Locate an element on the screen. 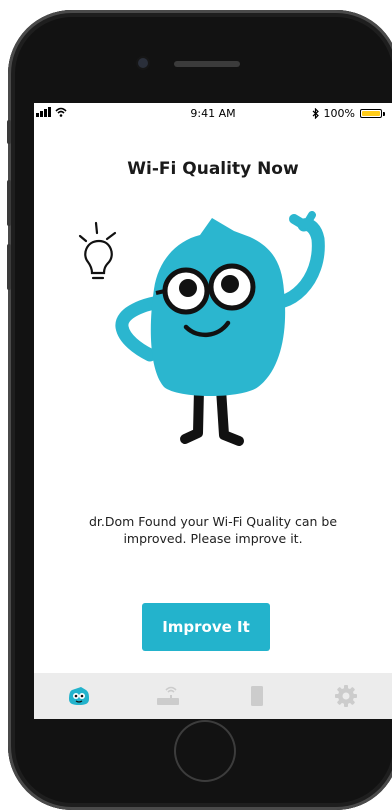 The width and height of the screenshot is (392, 810). drdom-face-icon is located at coordinates (78, 696).